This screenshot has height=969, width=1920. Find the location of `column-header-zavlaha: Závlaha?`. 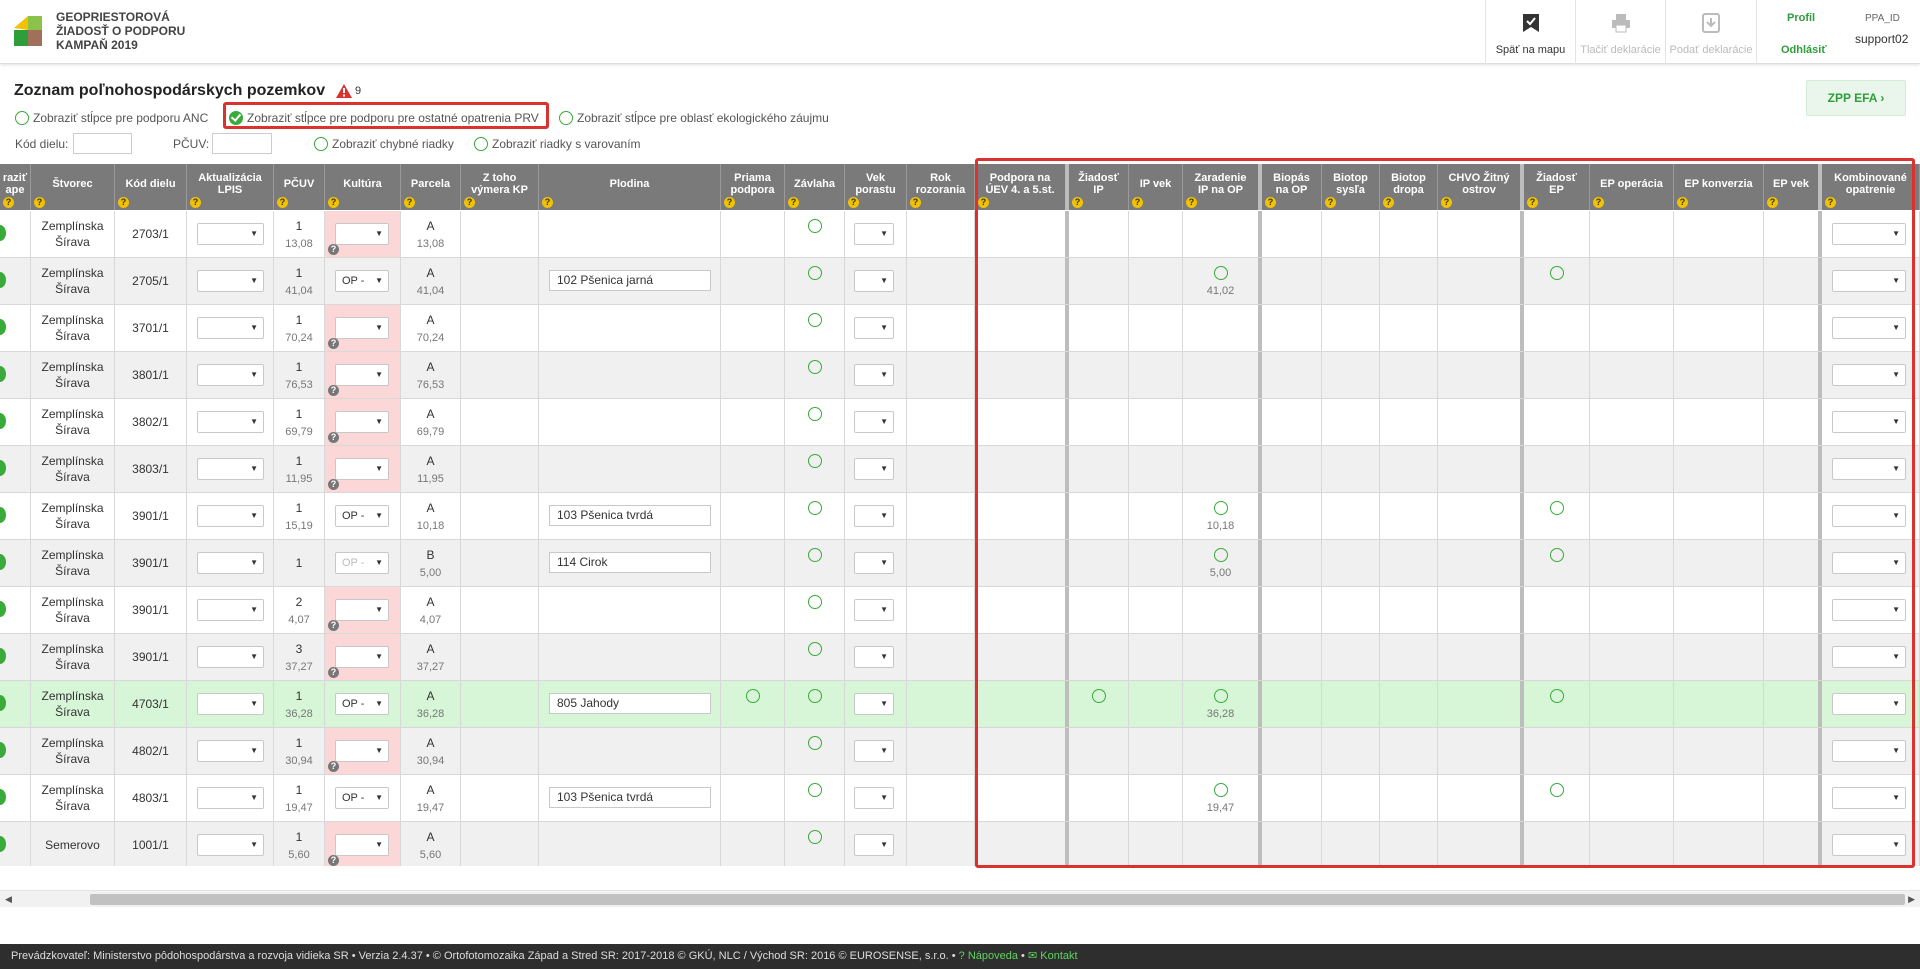

column-header-zavlaha: Závlaha? is located at coordinates (815, 187).